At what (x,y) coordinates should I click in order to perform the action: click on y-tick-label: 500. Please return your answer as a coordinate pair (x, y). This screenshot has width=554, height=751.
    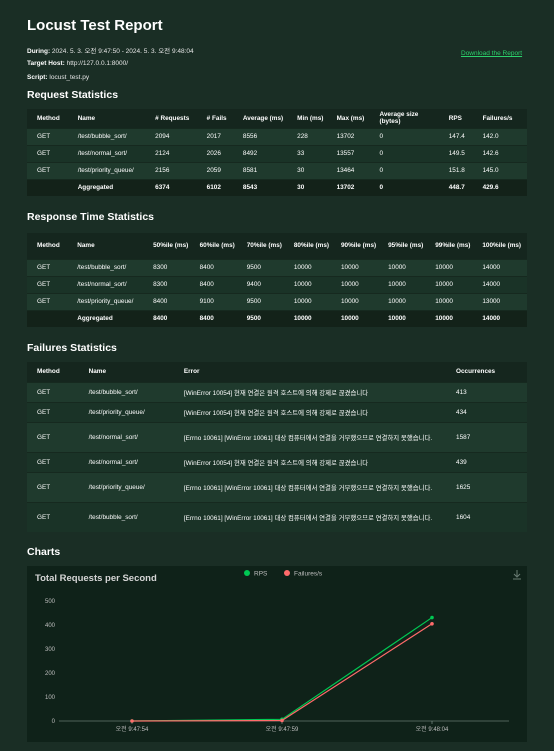
    Looking at the image, I should click on (50, 602).